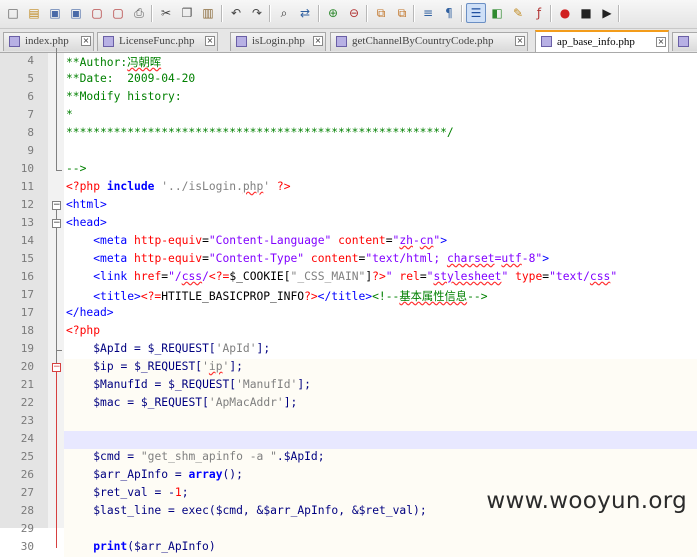  Describe the element at coordinates (27, 222) in the screenshot. I see `line-number: 13` at that location.